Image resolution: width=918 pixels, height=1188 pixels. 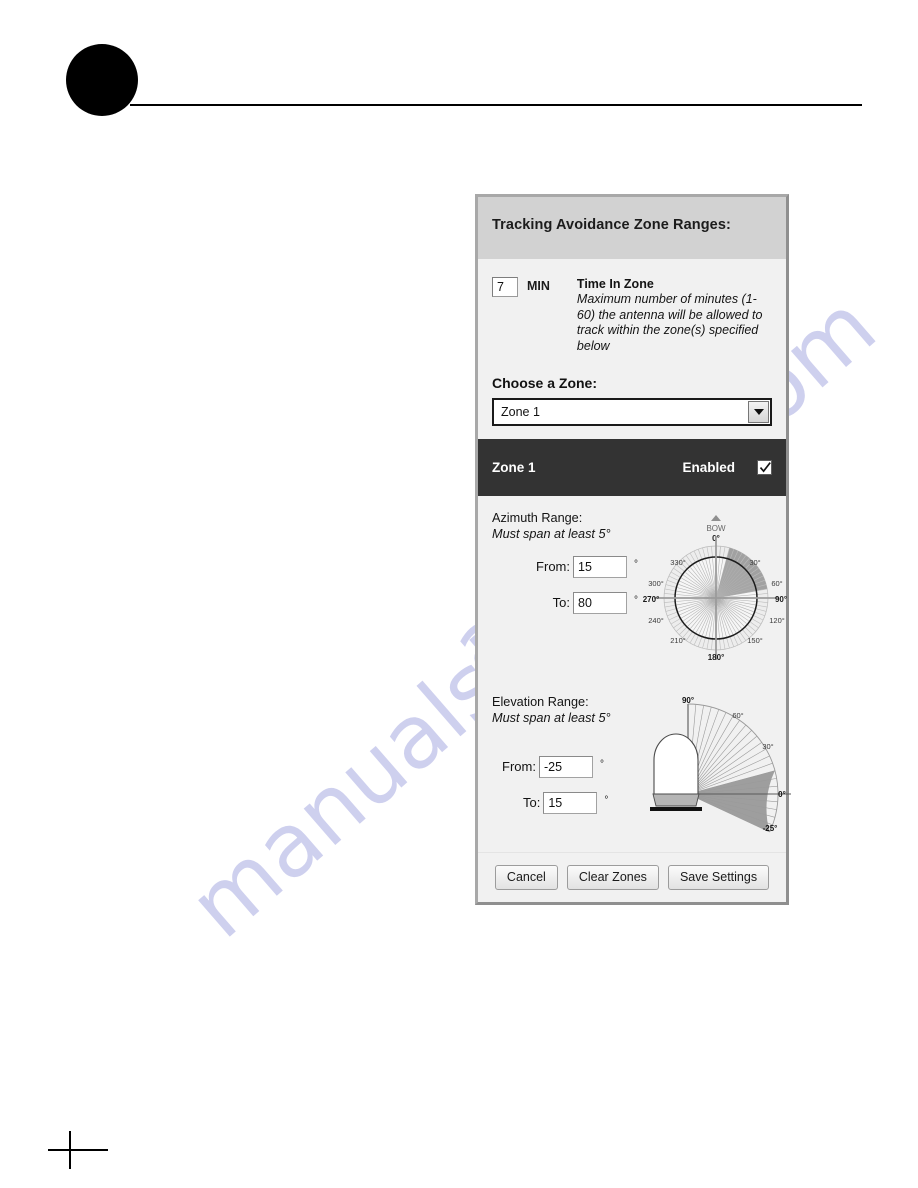 I want to click on page-header-rule, so click(x=496, y=105).